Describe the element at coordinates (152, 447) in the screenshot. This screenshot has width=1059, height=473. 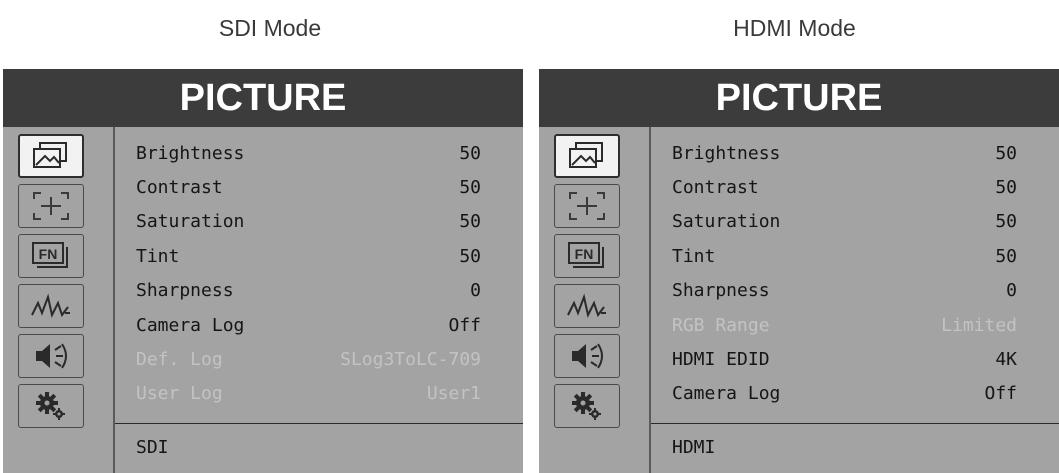
I see `input-source-label: SDI` at that location.